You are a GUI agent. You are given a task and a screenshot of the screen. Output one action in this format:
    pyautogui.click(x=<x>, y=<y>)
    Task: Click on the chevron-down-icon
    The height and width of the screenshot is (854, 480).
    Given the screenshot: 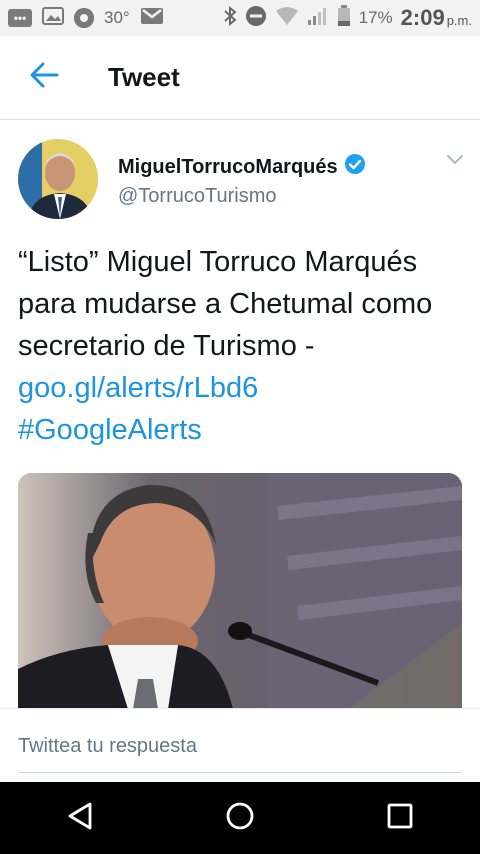 What is the action you would take?
    pyautogui.click(x=455, y=162)
    